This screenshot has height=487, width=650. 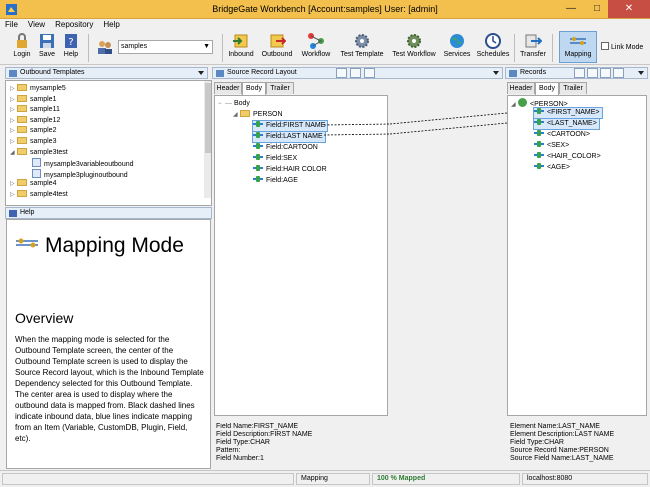 What do you see at coordinates (629, 9) in the screenshot?
I see `close-button: ✕` at bounding box center [629, 9].